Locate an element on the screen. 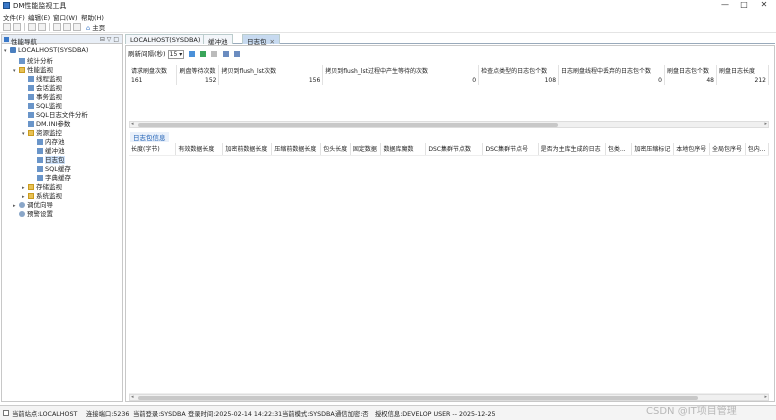  tree-item: ▾ 资源监控 is located at coordinates (63, 132).